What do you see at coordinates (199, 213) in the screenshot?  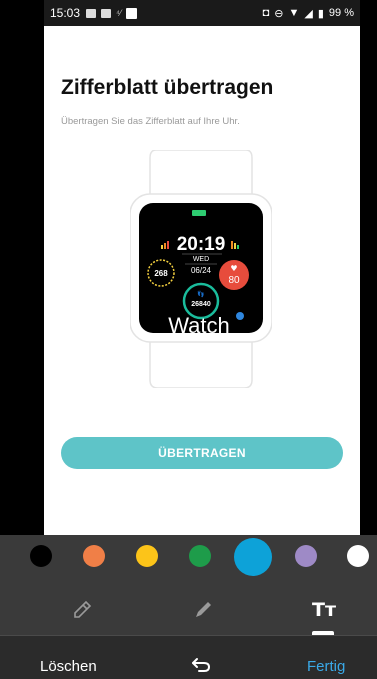 I see `watch-battery-icon` at bounding box center [199, 213].